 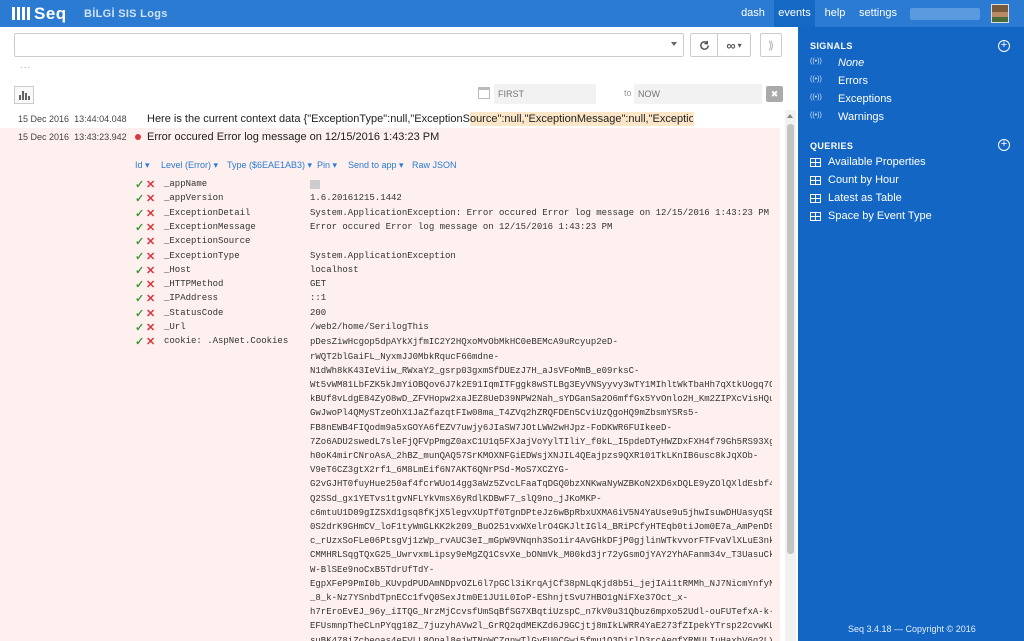 I want to click on query-label: Count by Hour, so click(x=863, y=180).